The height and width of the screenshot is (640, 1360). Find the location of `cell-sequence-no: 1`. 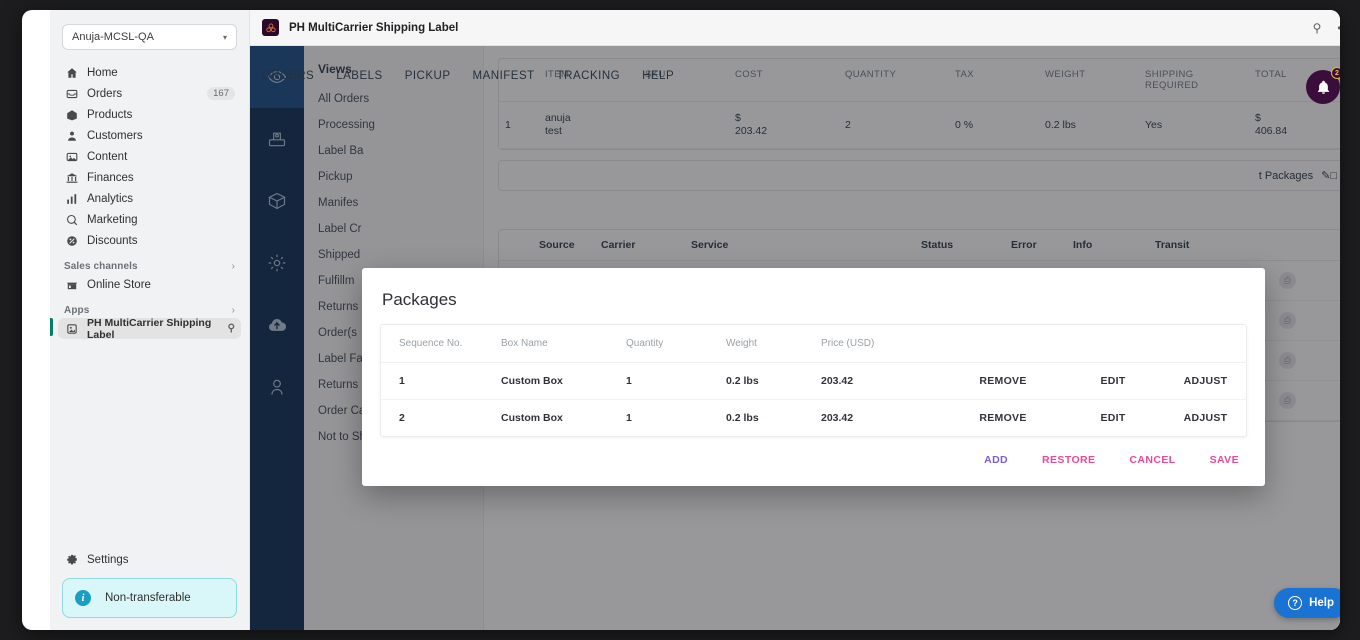

cell-sequence-no: 1 is located at coordinates (441, 381).